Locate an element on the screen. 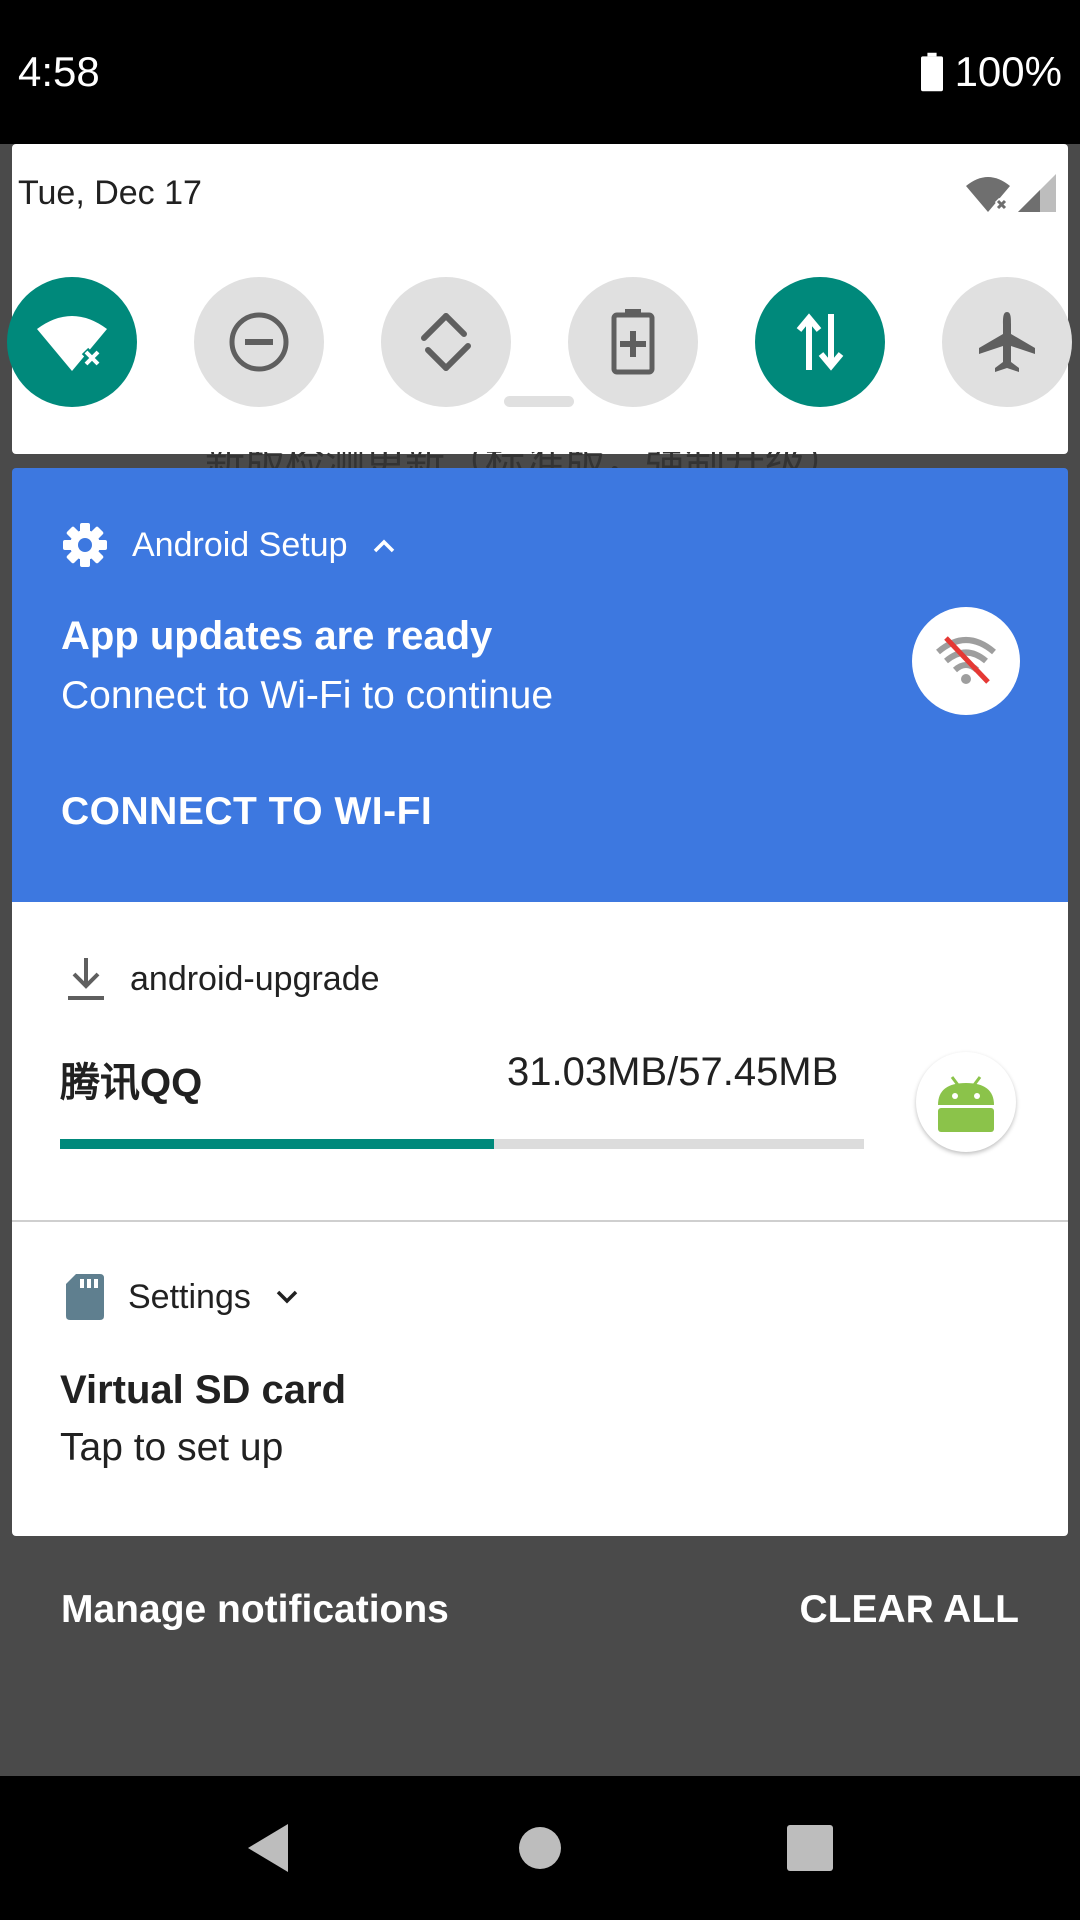 The image size is (1080, 1920). qs-tile-airplane-mode is located at coordinates (1007, 342).